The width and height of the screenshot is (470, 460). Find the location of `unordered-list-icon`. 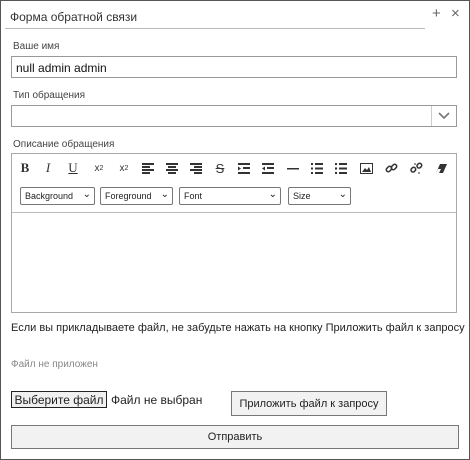

unordered-list-icon is located at coordinates (341, 168).